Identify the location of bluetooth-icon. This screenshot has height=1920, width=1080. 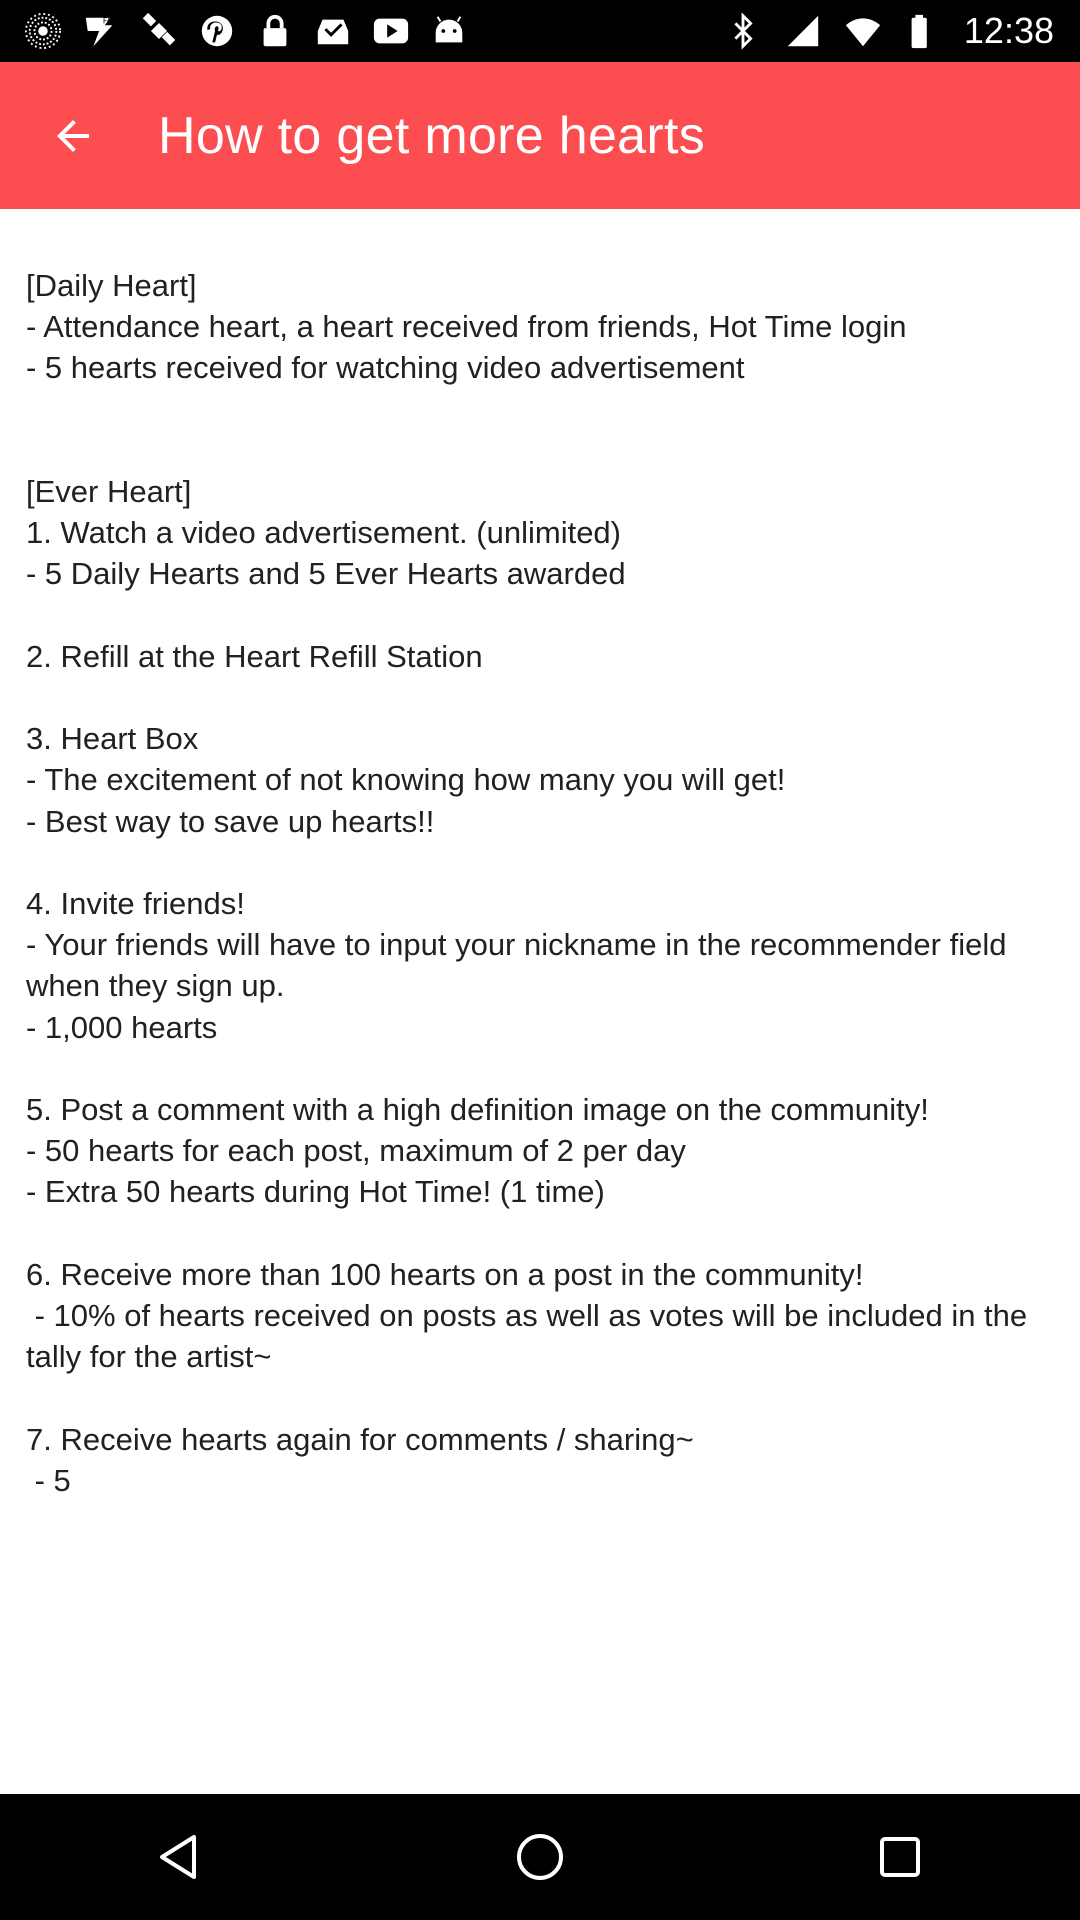
(743, 31).